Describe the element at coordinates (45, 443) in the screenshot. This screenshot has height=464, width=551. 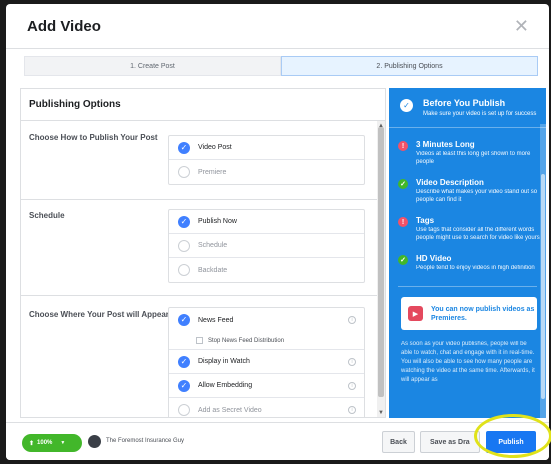
I see `audience-label: 100%` at that location.